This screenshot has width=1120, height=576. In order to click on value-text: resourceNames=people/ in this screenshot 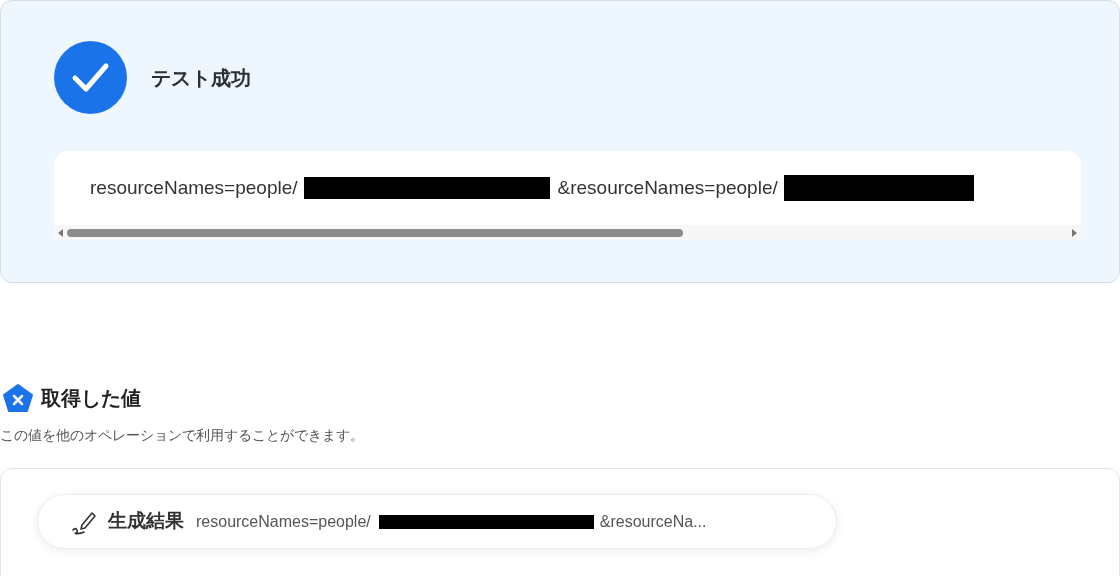, I will do `click(194, 187)`.